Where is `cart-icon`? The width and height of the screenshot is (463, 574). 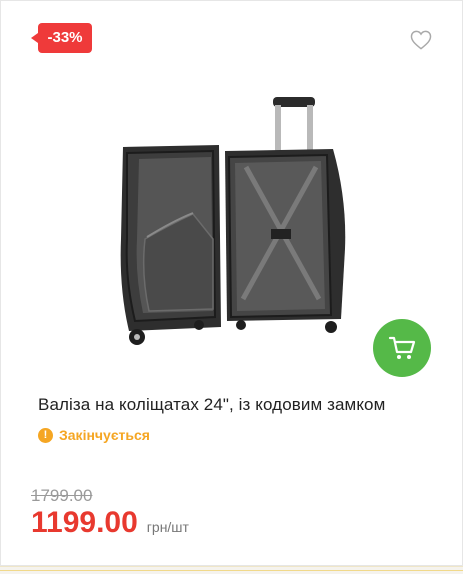
cart-icon is located at coordinates (402, 347).